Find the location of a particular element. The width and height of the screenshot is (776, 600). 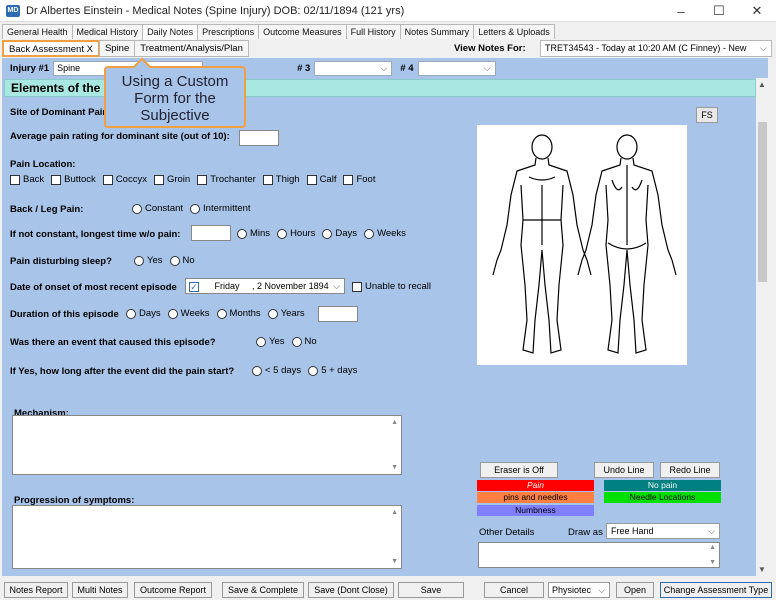

coccyx-checkbox is located at coordinates (107, 179).